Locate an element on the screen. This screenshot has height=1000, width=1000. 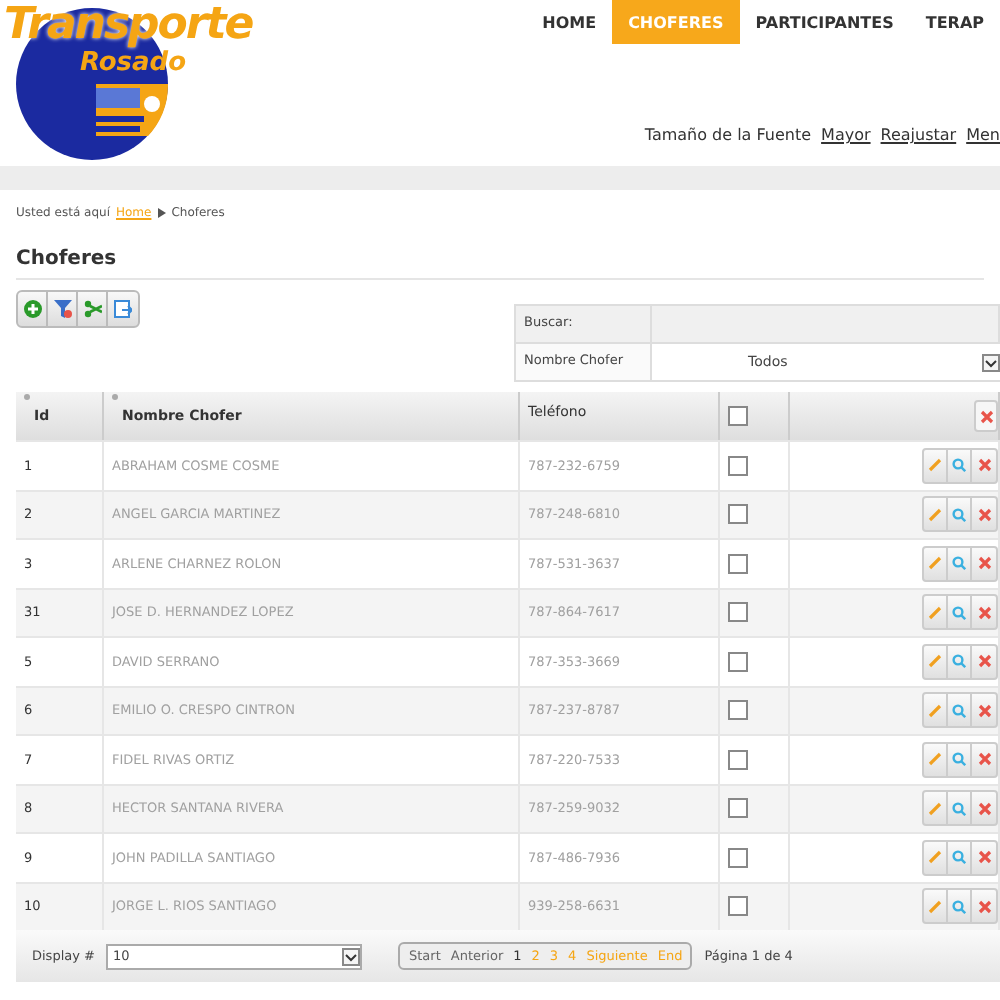
plus-icon is located at coordinates (32, 309).